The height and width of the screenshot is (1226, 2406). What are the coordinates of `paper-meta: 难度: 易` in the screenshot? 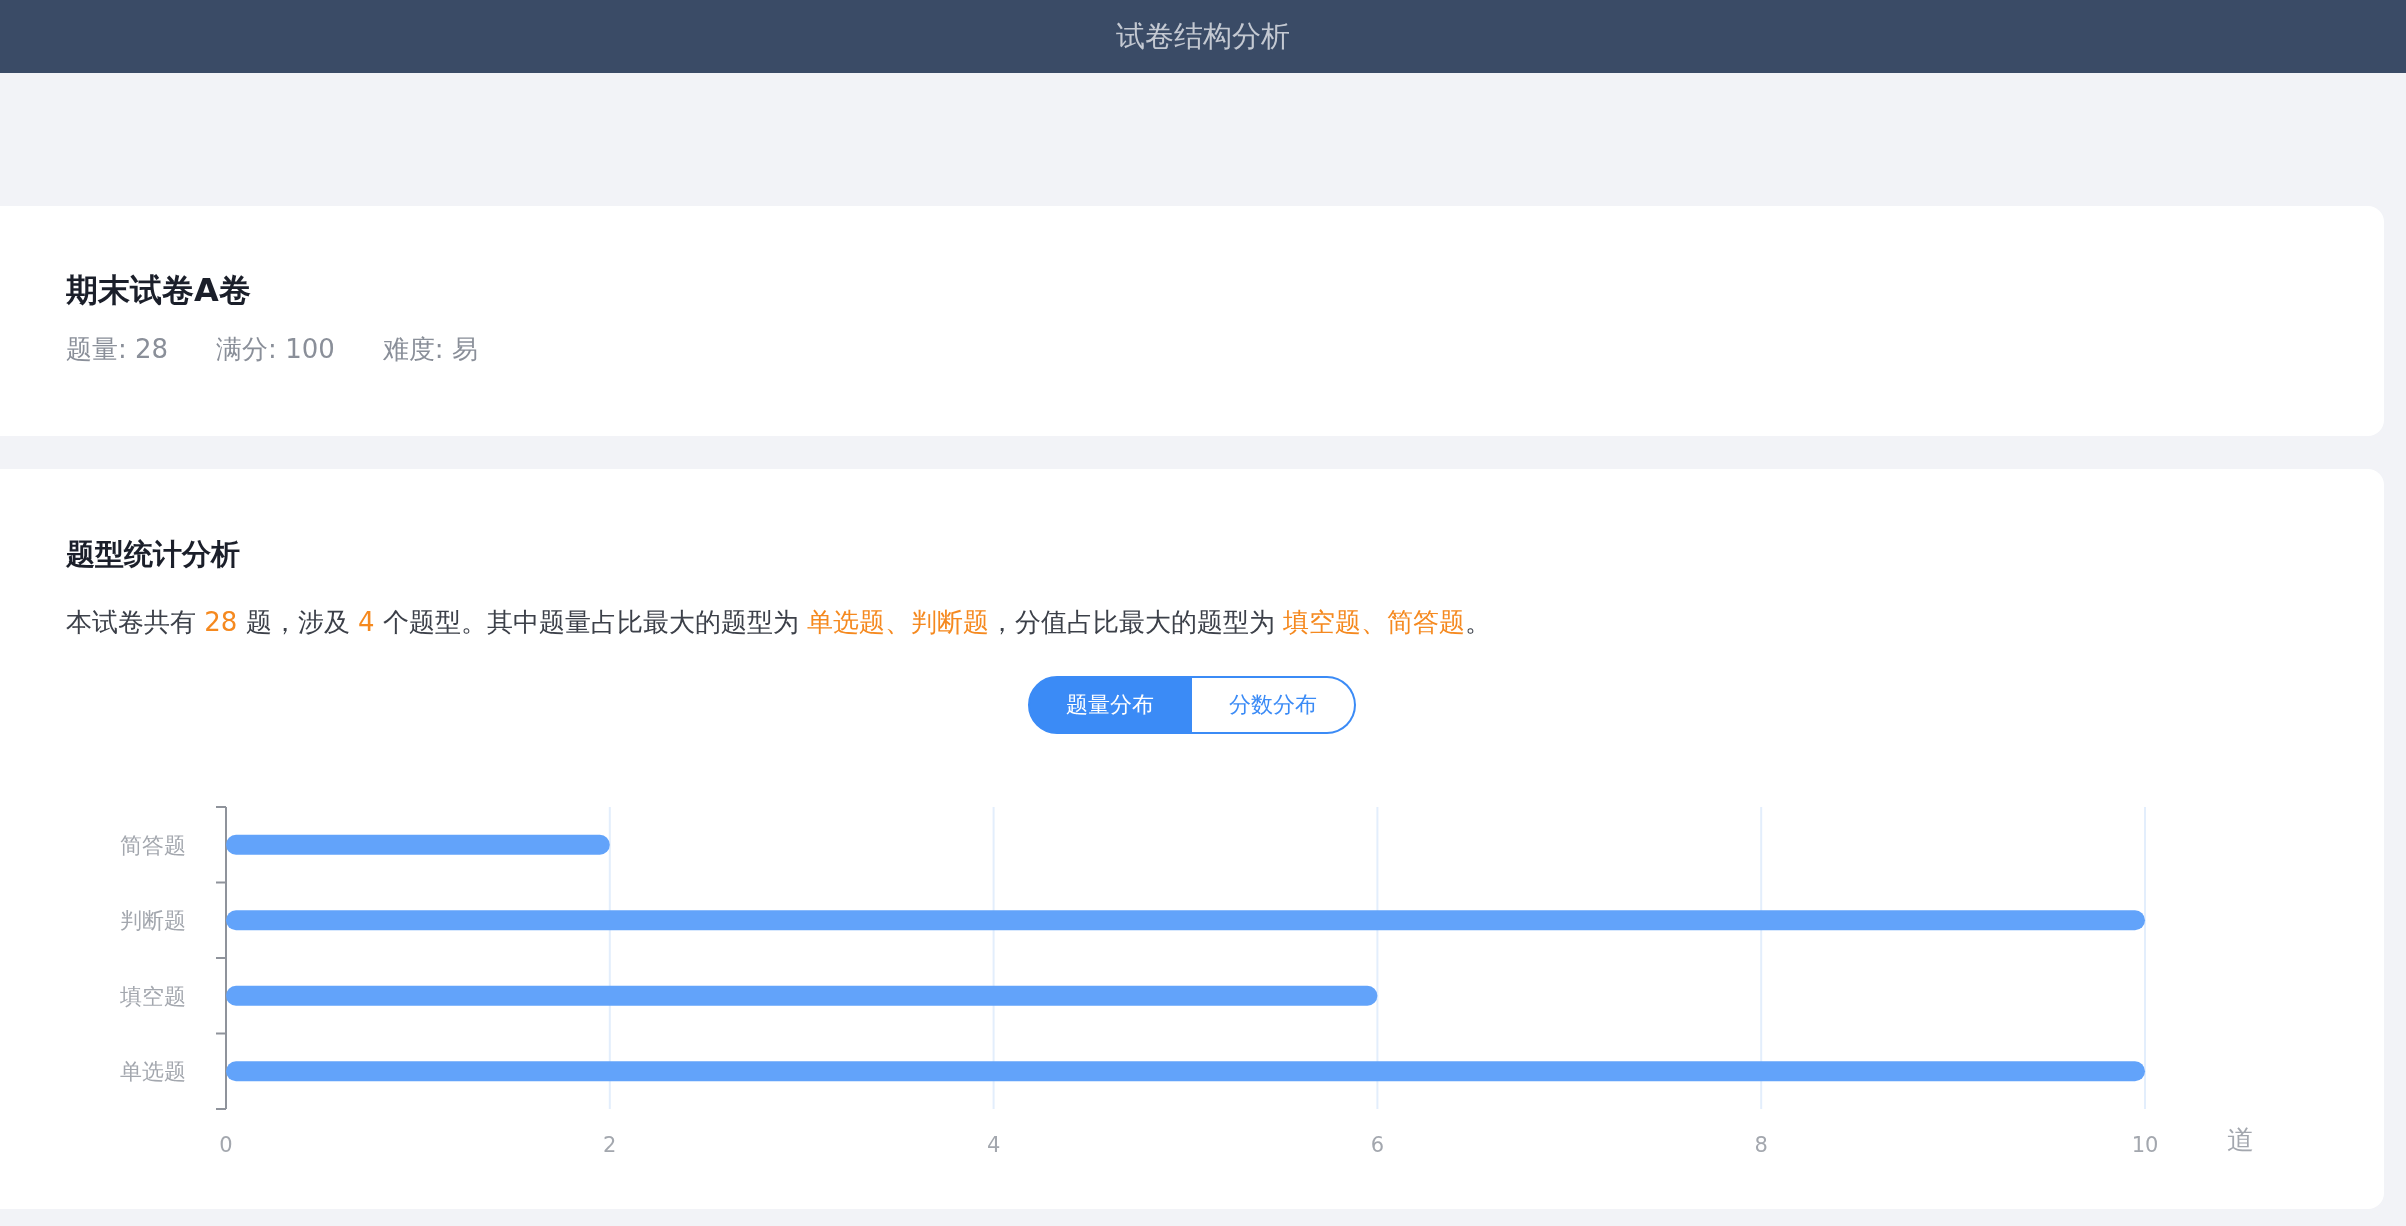 It's located at (430, 349).